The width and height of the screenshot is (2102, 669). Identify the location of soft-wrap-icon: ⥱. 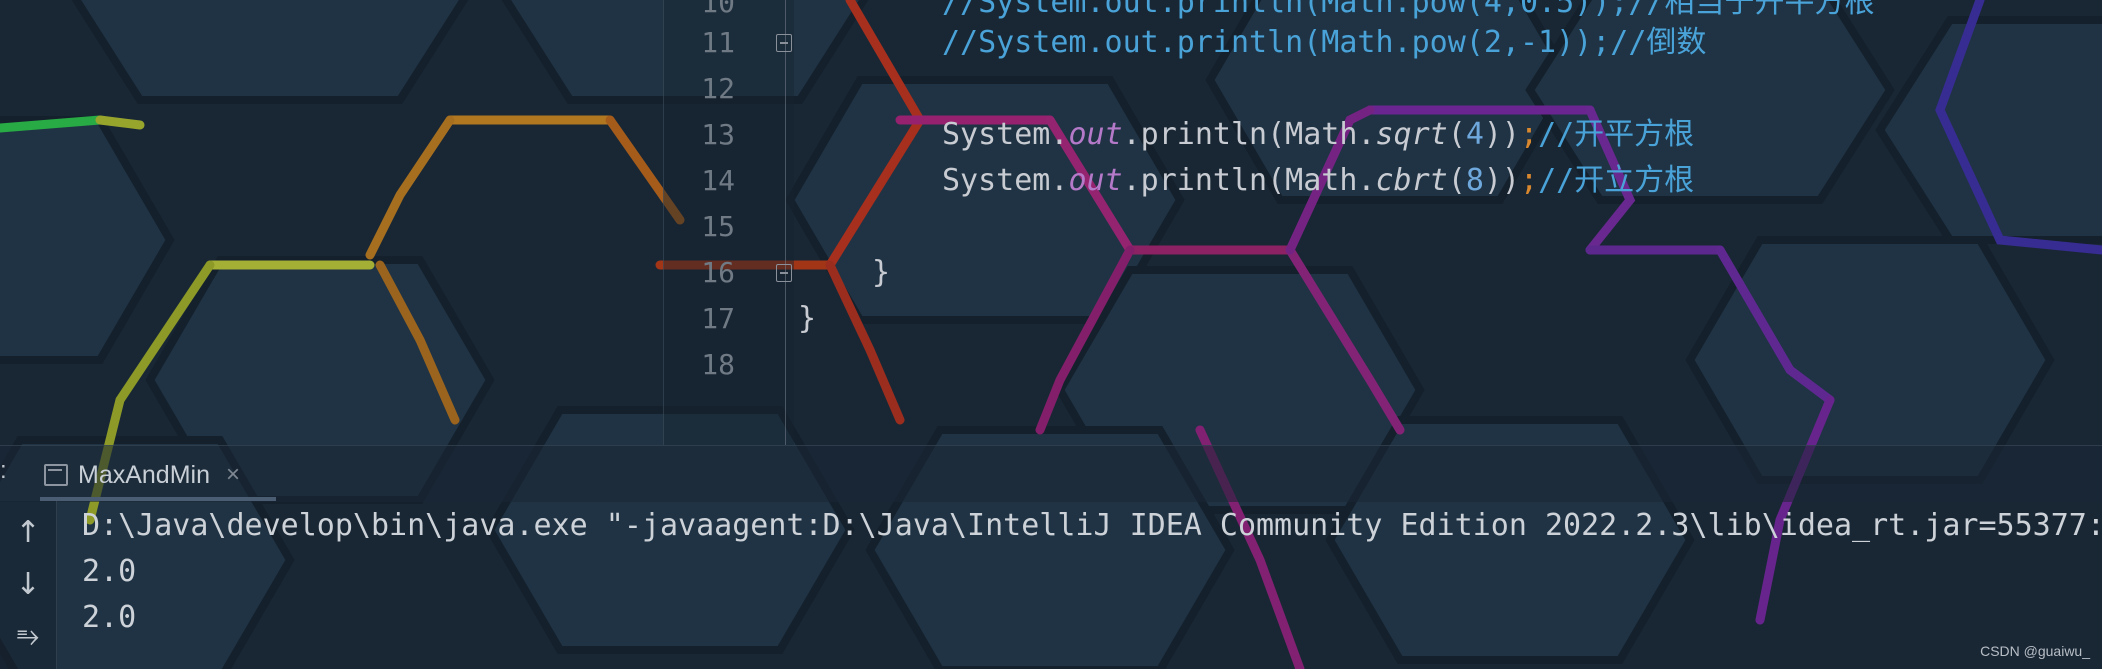
(28, 636).